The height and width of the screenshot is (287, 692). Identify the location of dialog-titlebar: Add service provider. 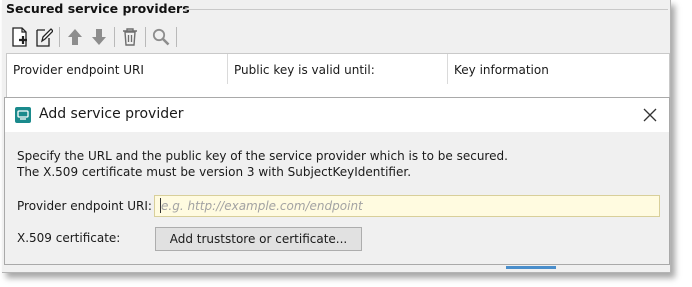
(337, 115).